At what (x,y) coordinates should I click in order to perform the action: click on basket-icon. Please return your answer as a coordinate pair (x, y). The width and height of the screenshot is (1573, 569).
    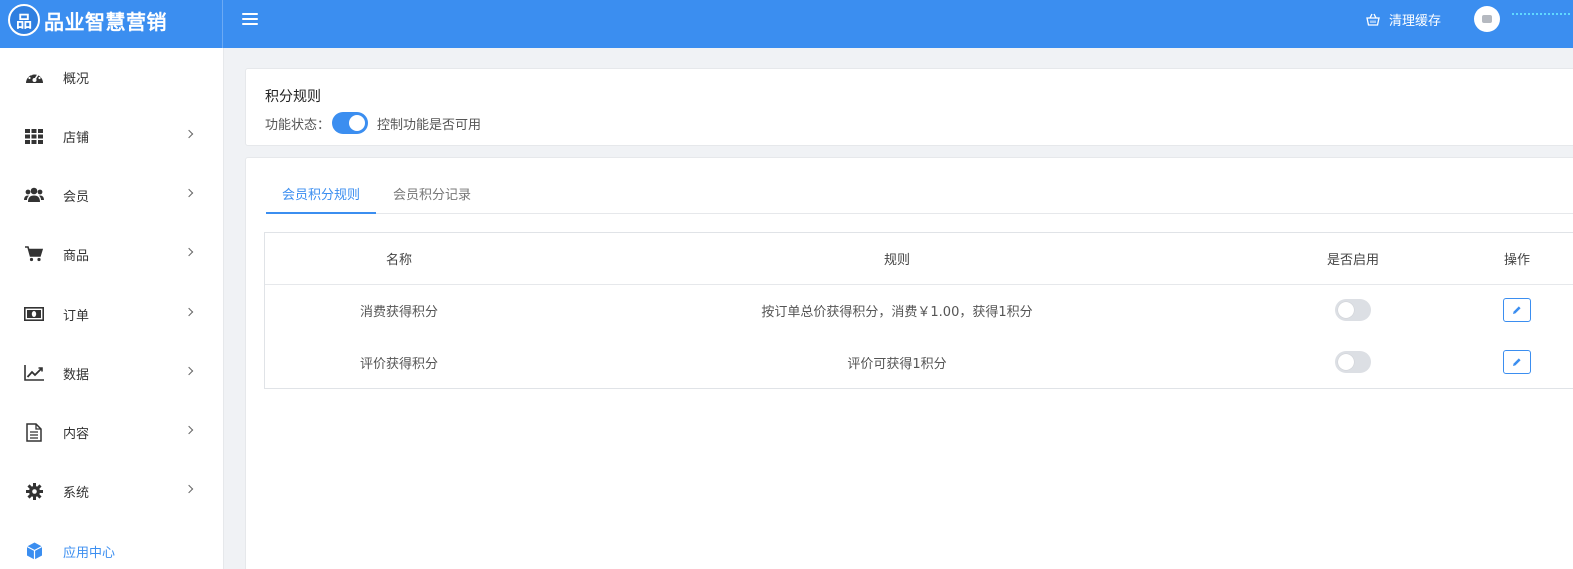
    Looking at the image, I should click on (1373, 19).